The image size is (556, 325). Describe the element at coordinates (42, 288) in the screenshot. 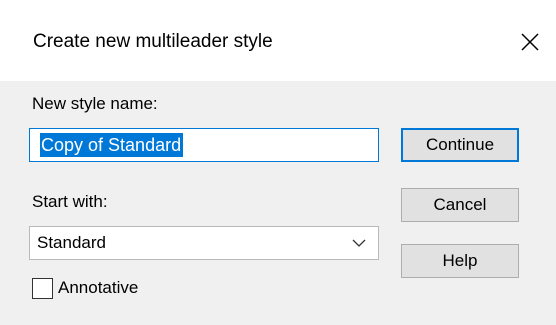

I see `annotative-checkbox` at that location.